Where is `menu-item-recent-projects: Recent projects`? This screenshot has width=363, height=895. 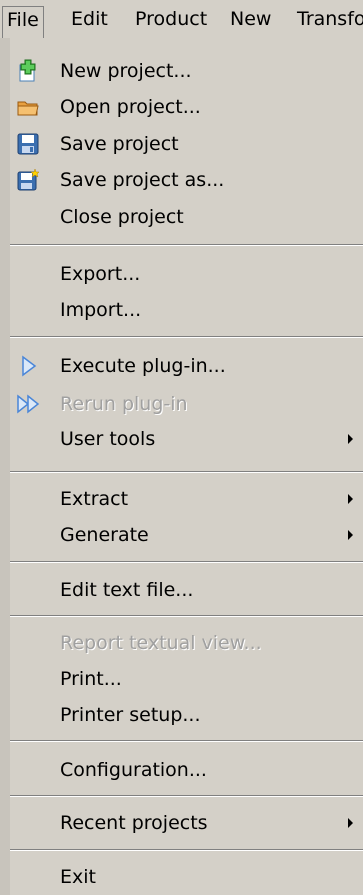 menu-item-recent-projects: Recent projects is located at coordinates (186, 823).